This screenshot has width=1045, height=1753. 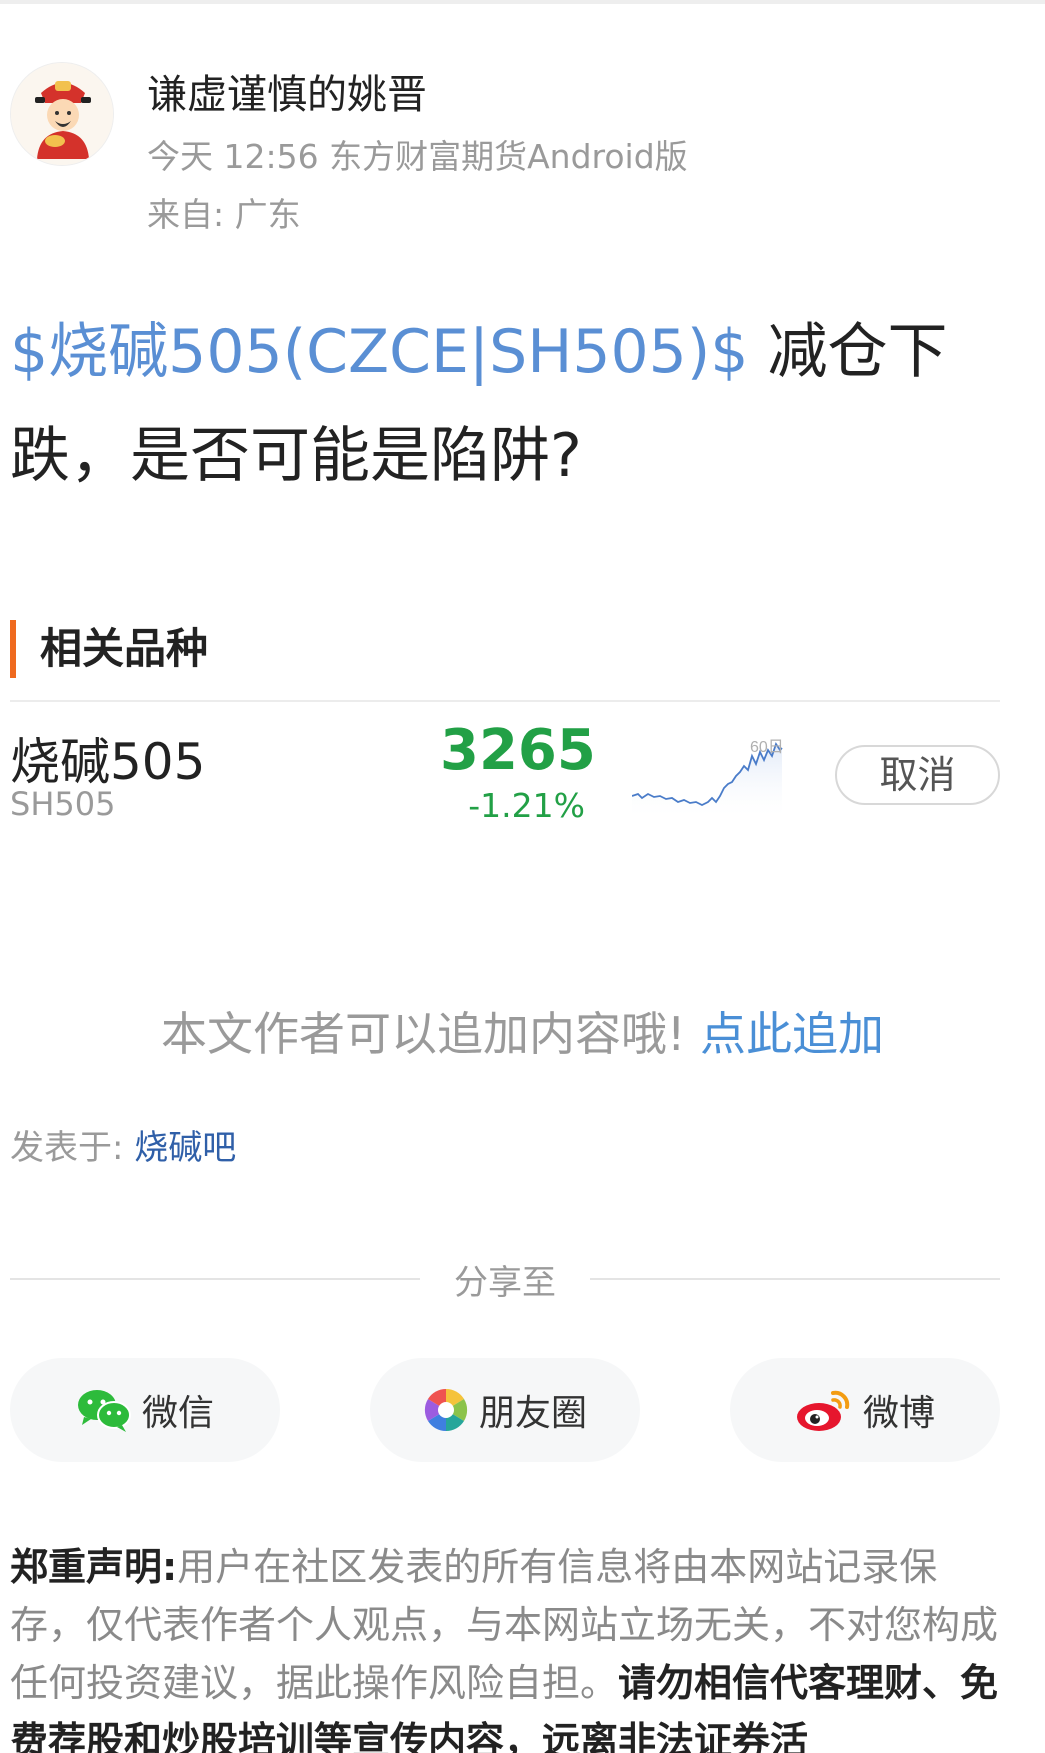 I want to click on share-divider-left, so click(x=215, y=1279).